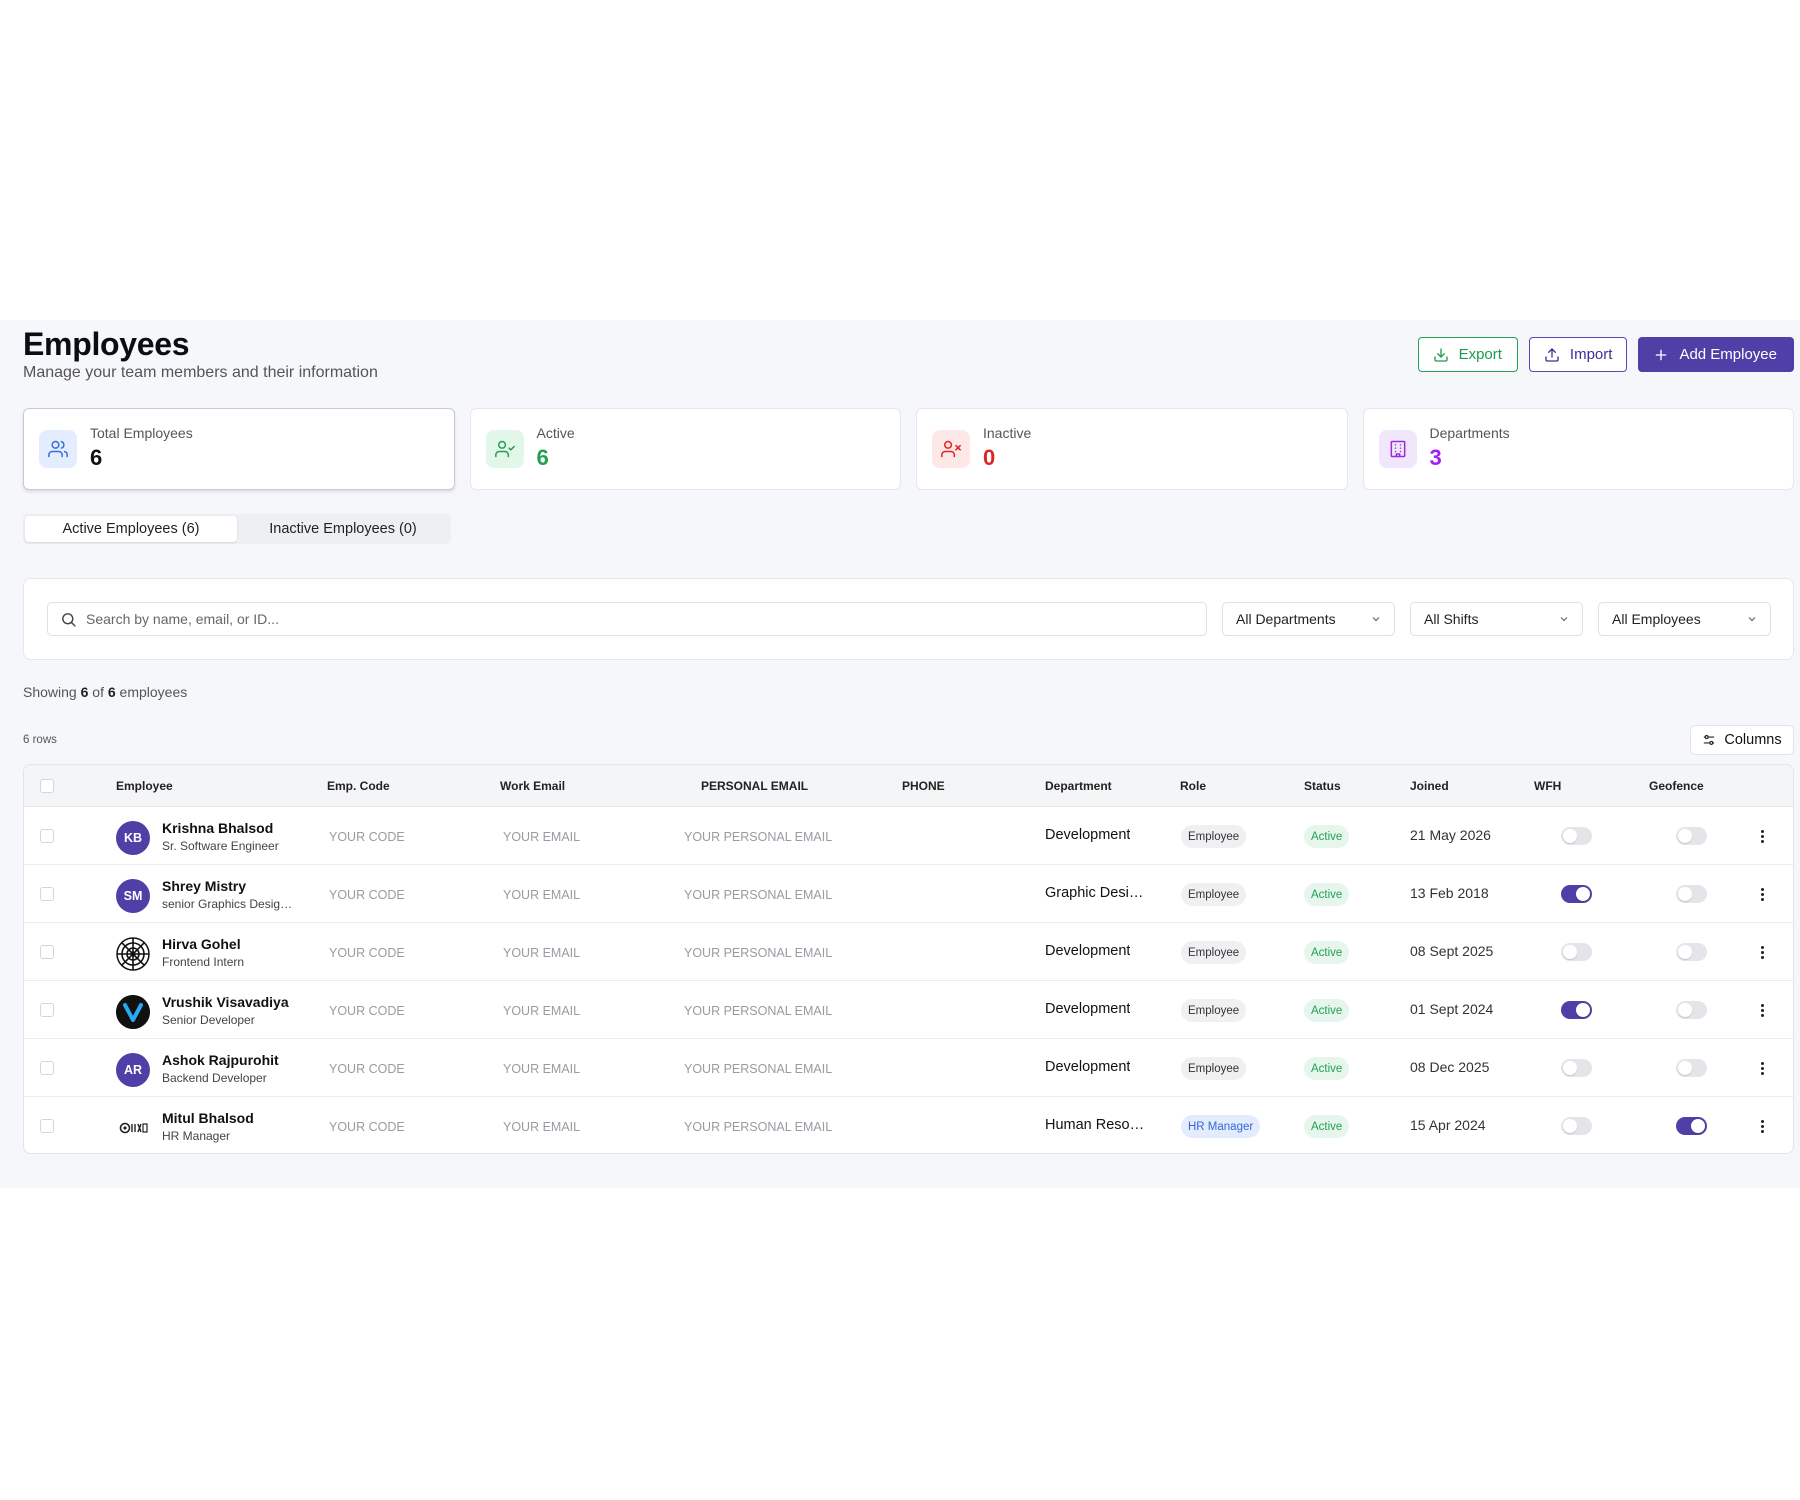 The width and height of the screenshot is (1800, 1500). What do you see at coordinates (1450, 835) in the screenshot?
I see `joined-date: 21 May 2026` at bounding box center [1450, 835].